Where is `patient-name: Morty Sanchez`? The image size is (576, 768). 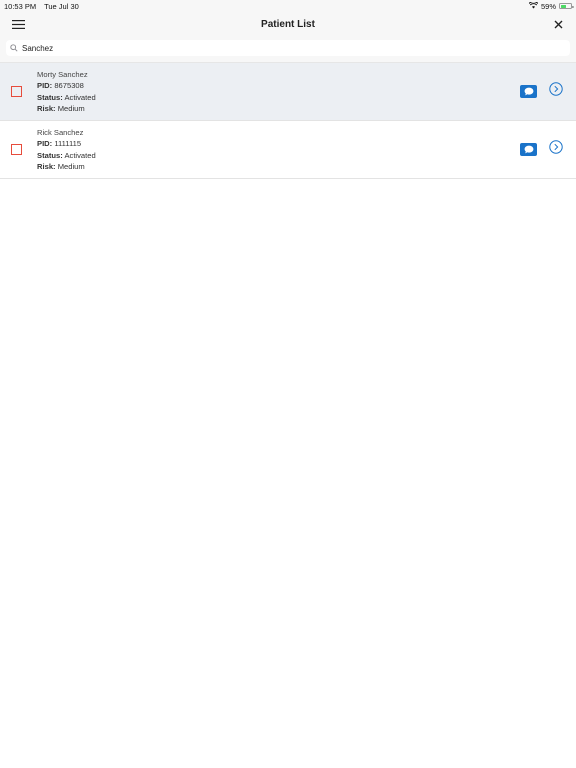 patient-name: Morty Sanchez is located at coordinates (62, 74).